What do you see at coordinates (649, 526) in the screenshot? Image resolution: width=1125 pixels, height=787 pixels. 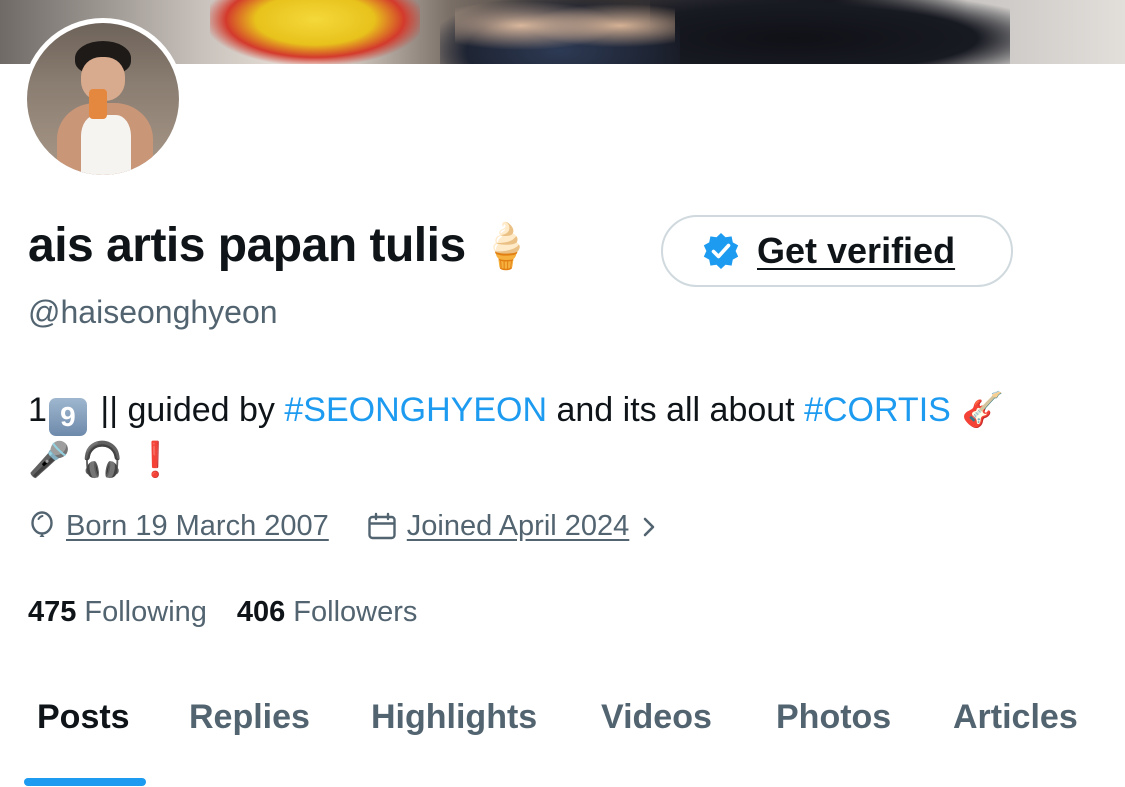 I see `chevron-right-icon` at bounding box center [649, 526].